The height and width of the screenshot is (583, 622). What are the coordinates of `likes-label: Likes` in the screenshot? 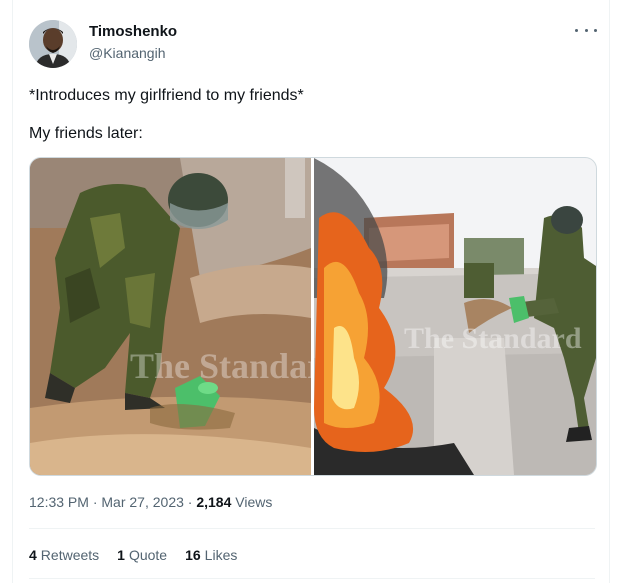 It's located at (221, 555).